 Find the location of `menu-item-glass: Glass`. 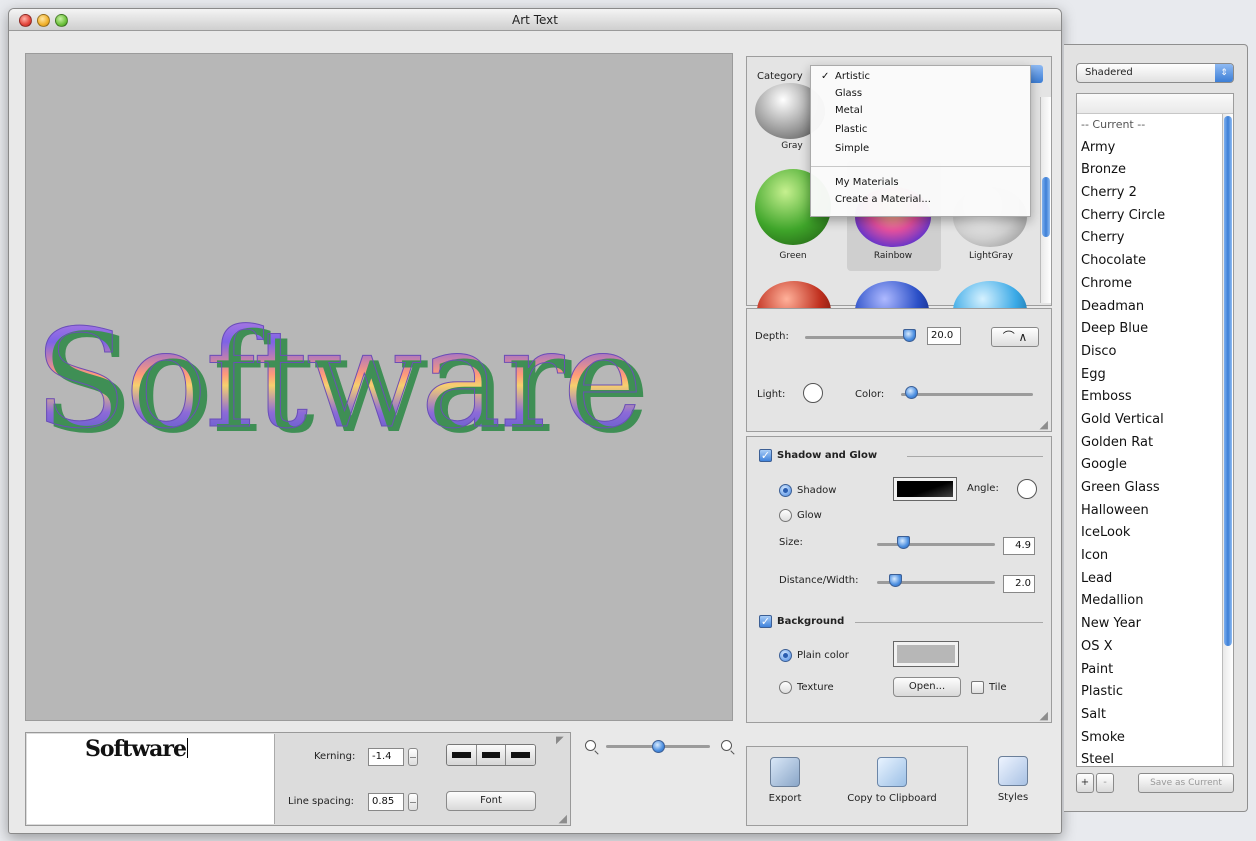

menu-item-glass: Glass is located at coordinates (848, 94).